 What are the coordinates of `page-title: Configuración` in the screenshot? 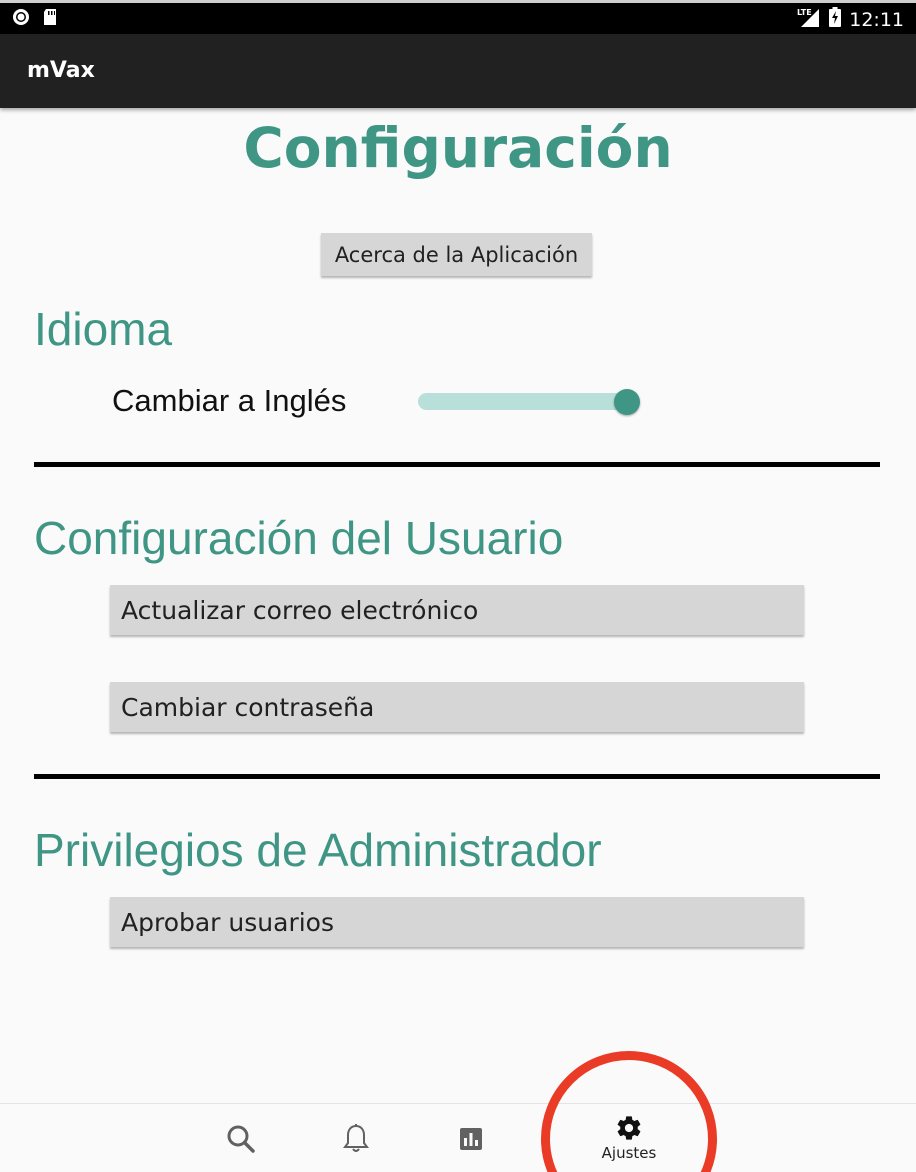 It's located at (458, 148).